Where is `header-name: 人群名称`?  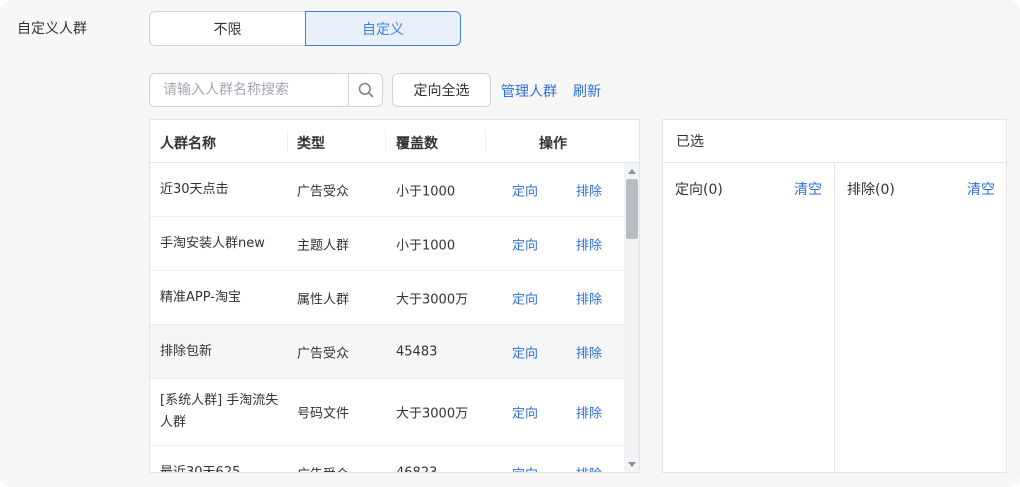
header-name: 人群名称 is located at coordinates (188, 144).